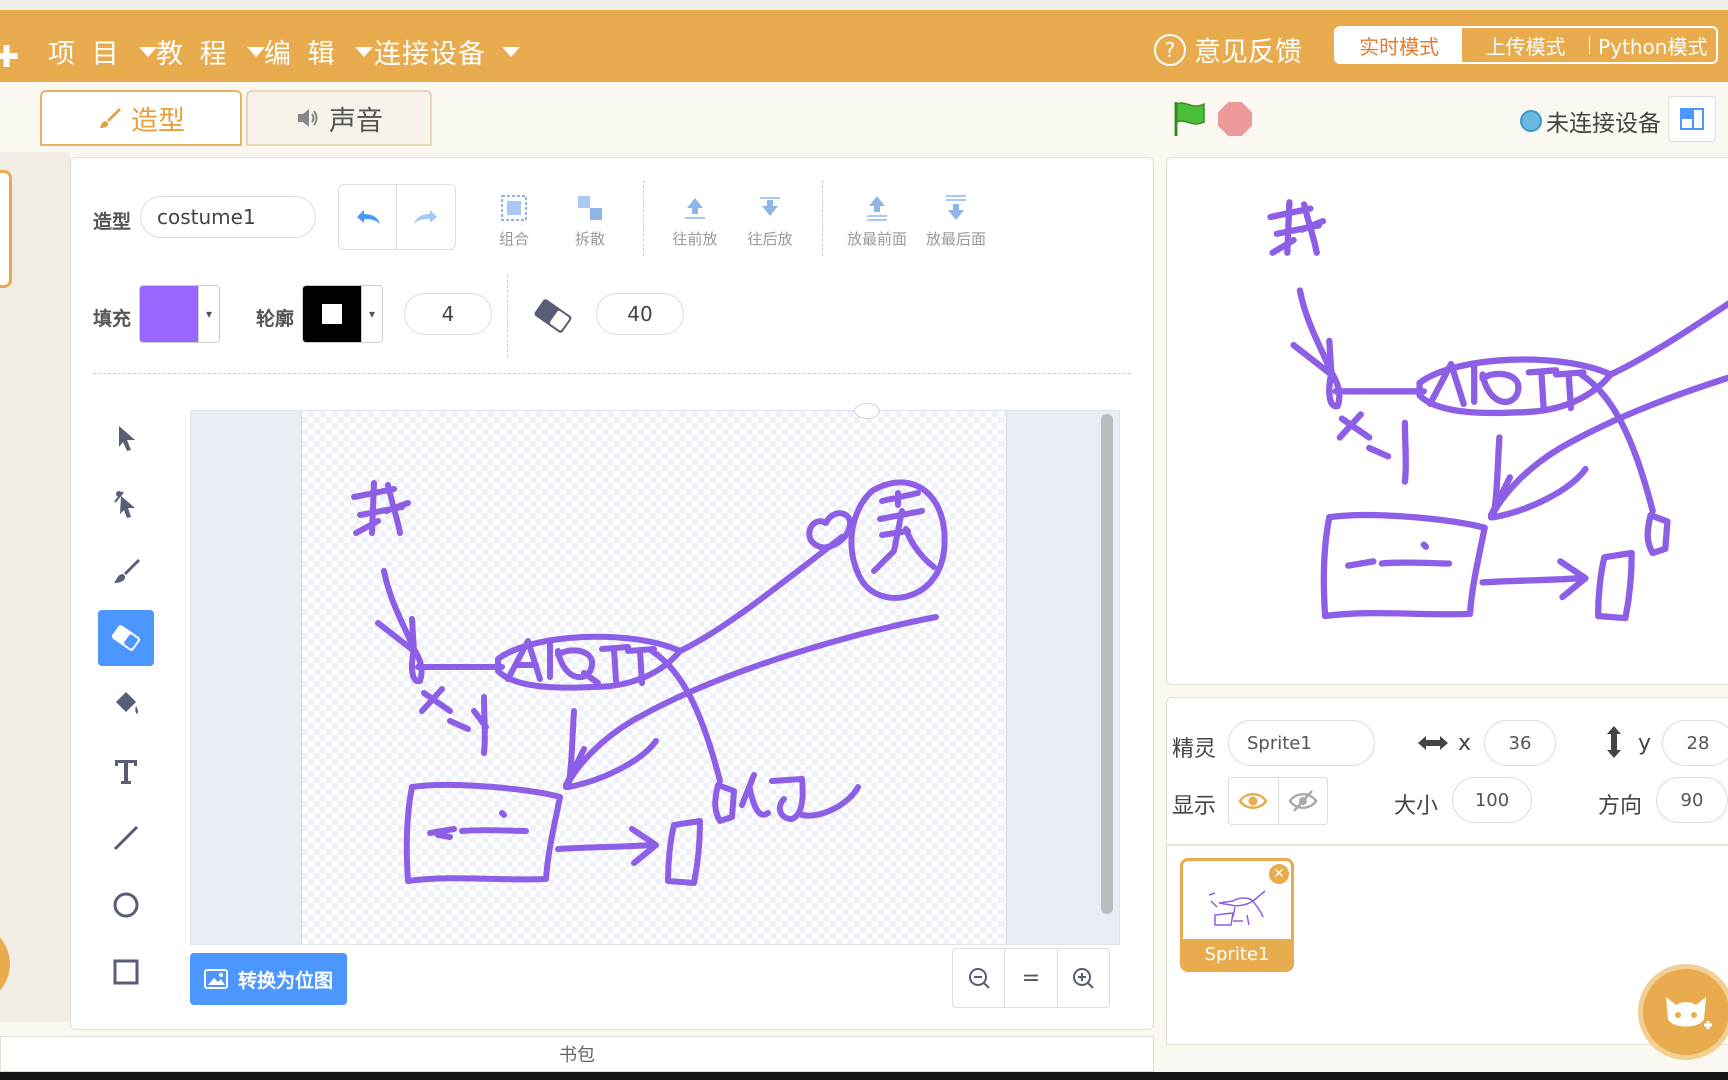 The width and height of the screenshot is (1728, 1080). What do you see at coordinates (169, 314) in the screenshot?
I see `fill-color-swatch` at bounding box center [169, 314].